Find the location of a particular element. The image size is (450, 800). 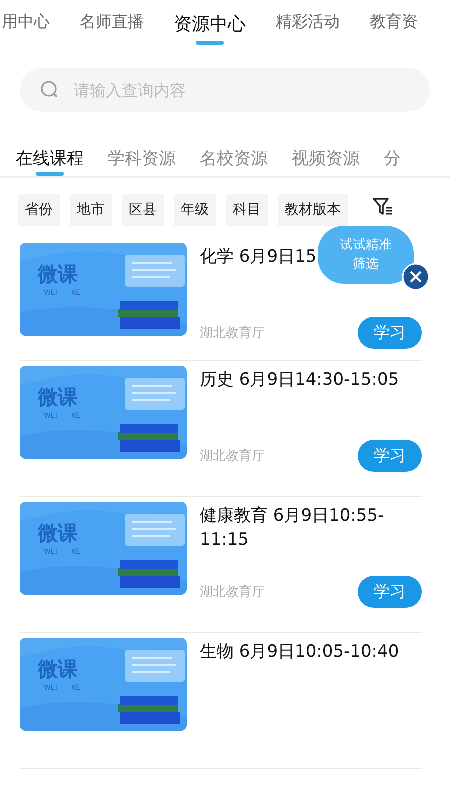

filter-chip: 地市 is located at coordinates (91, 210).